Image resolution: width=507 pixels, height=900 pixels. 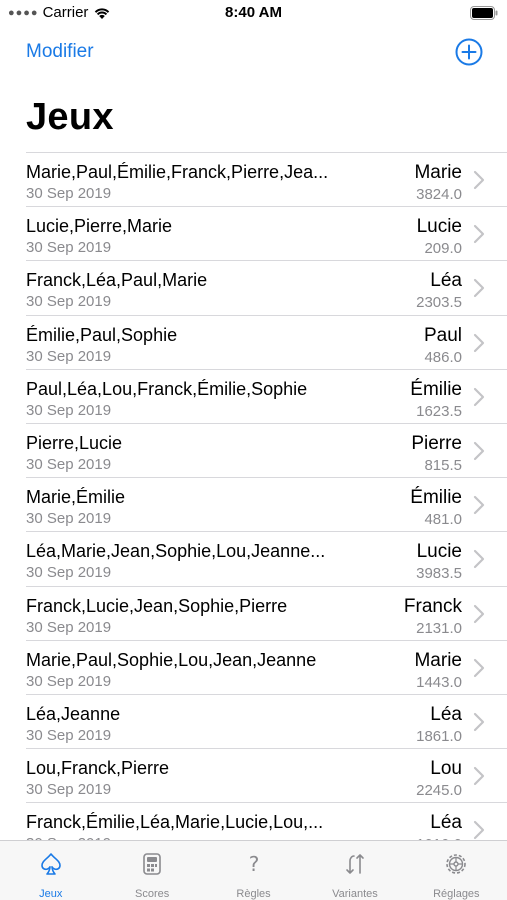 What do you see at coordinates (439, 574) in the screenshot?
I see `game-score: 3983.5` at bounding box center [439, 574].